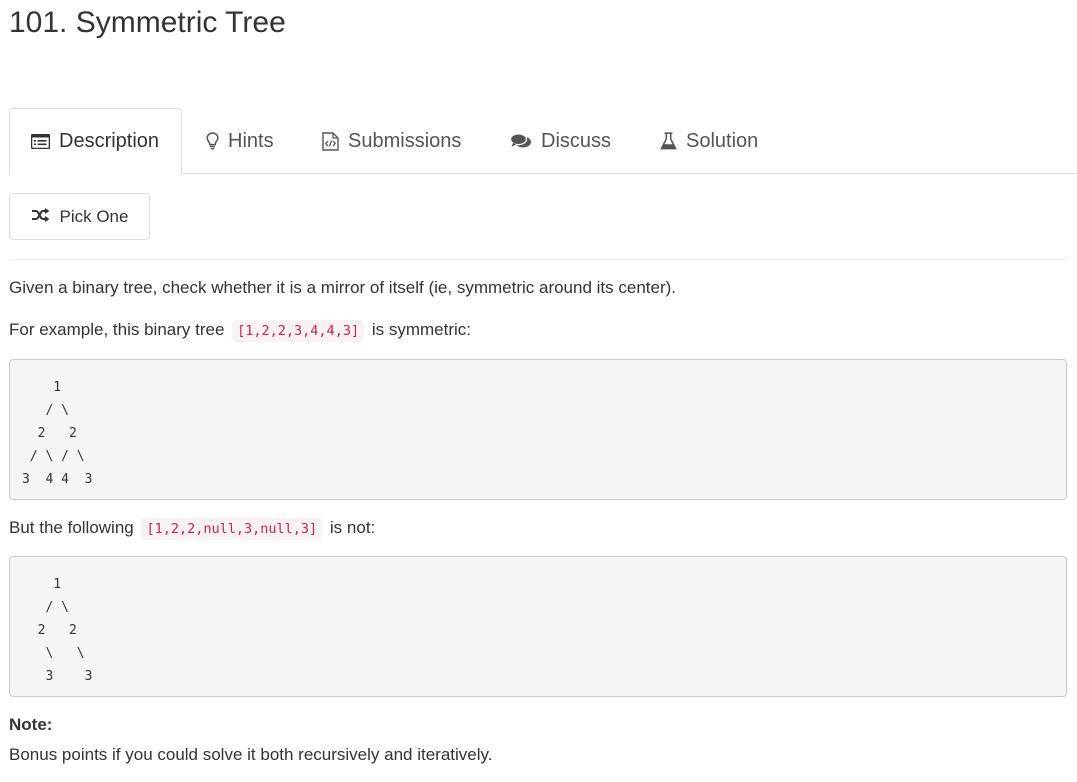 The image size is (1077, 782). Describe the element at coordinates (521, 141) in the screenshot. I see `comments-icon` at that location.